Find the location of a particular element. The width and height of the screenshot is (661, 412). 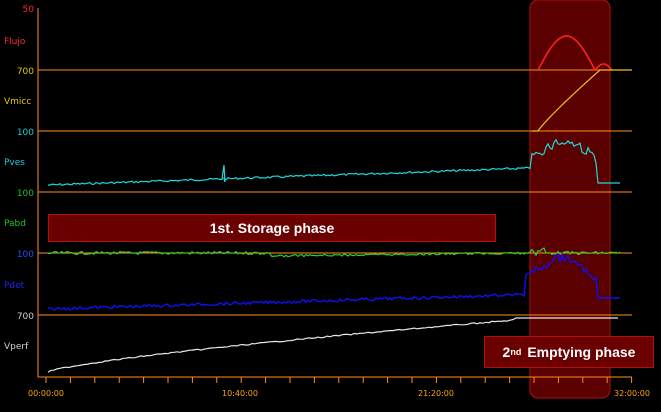

emptying-phase-label: 2nd Emptying phase is located at coordinates (569, 352).